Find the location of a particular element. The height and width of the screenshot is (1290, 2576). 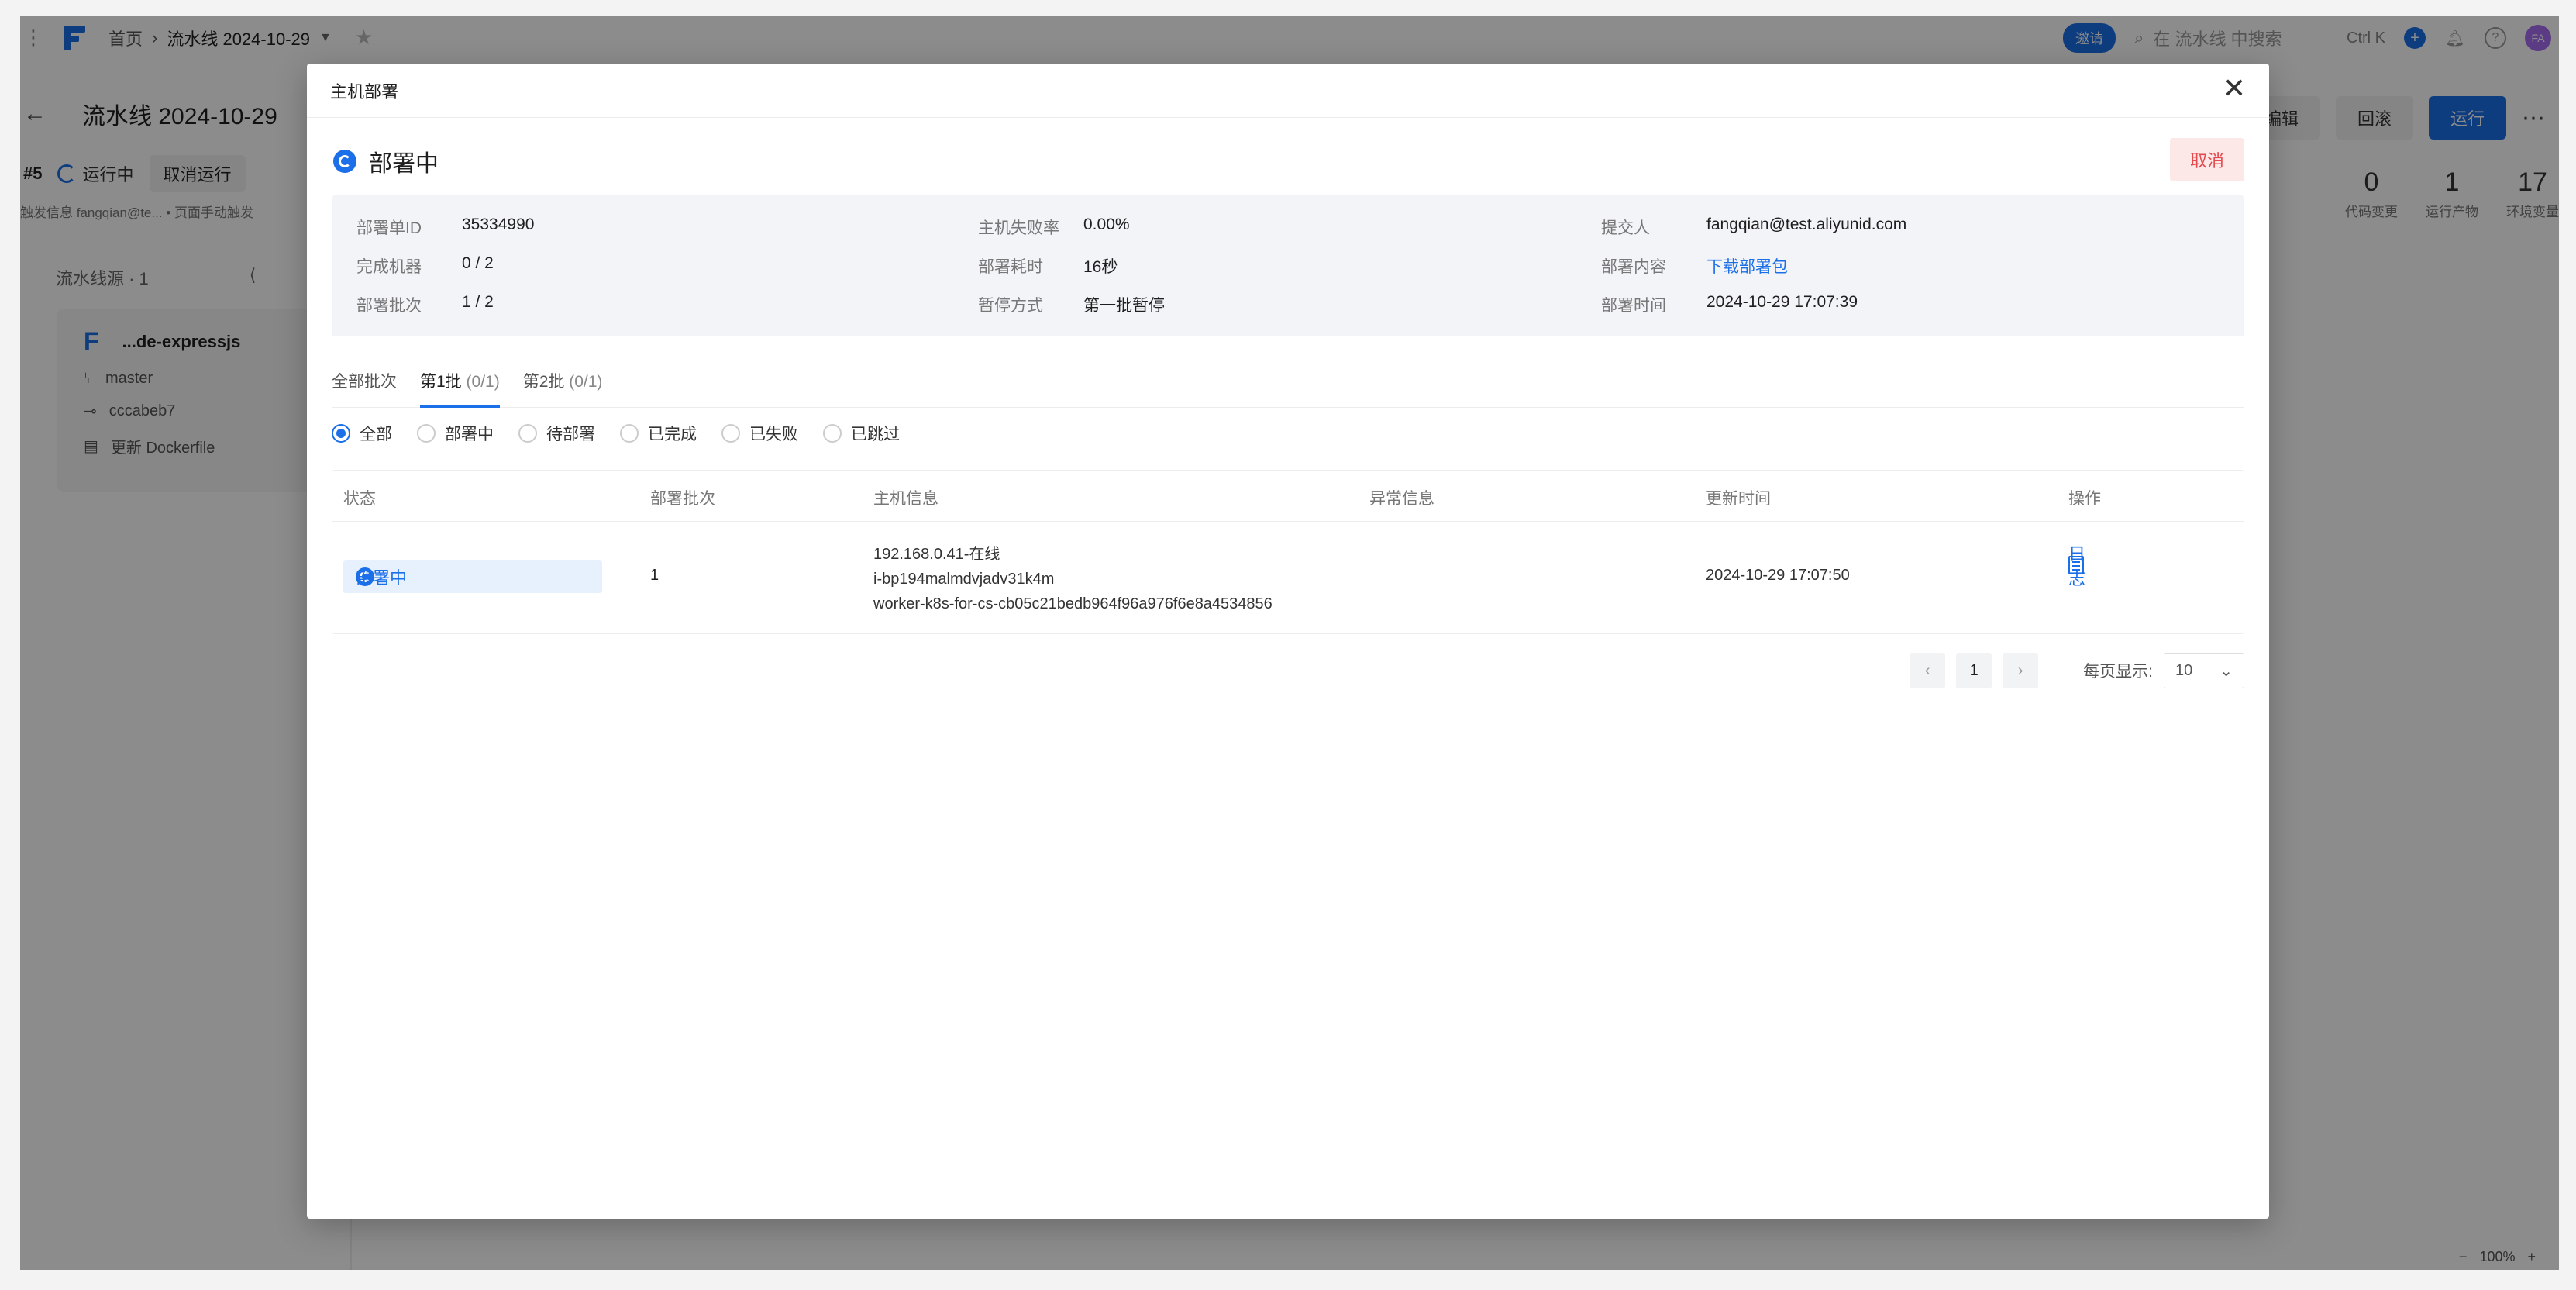

page-size-value: 10 is located at coordinates (2184, 670).